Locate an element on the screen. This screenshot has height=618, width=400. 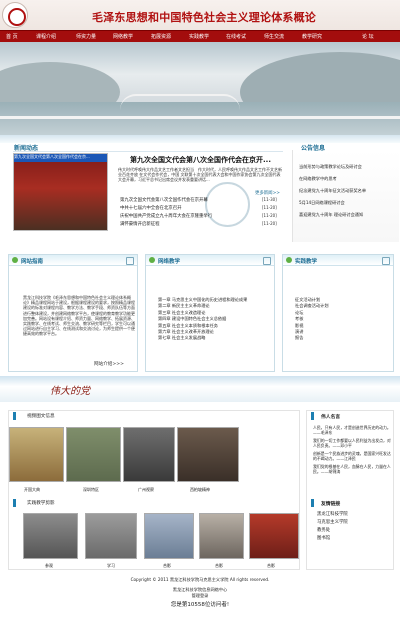
notice-item: 喜迎建党九十周年 理论研讨会通知 is located at coordinates (348, 215).